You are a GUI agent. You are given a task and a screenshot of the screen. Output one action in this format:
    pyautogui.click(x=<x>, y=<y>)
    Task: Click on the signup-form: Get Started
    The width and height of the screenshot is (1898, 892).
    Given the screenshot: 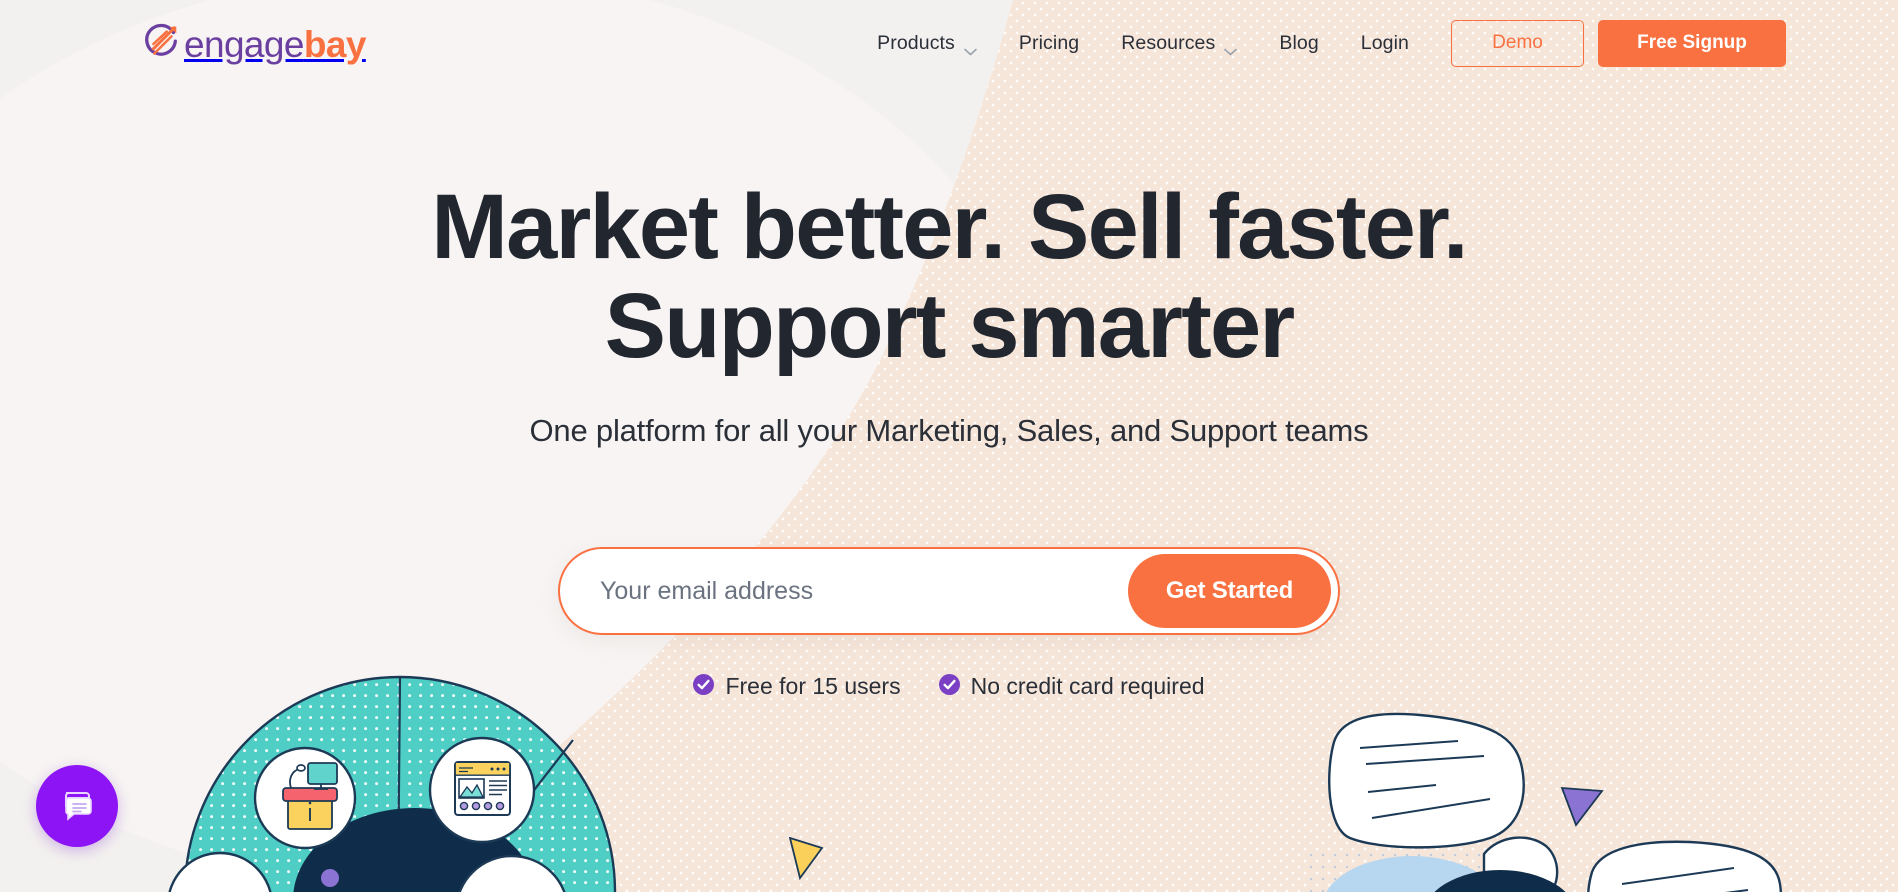 What is the action you would take?
    pyautogui.click(x=949, y=591)
    